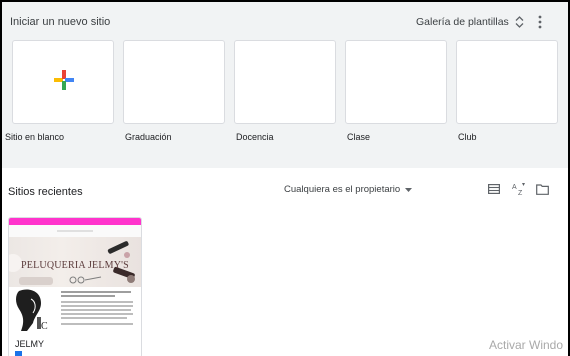 The image size is (570, 356). I want to click on list-view-icon, so click(494, 189).